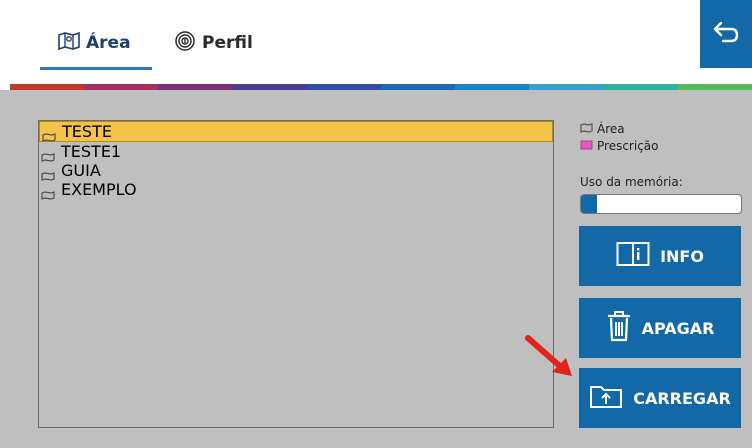  I want to click on fingerprint-icon, so click(185, 43).